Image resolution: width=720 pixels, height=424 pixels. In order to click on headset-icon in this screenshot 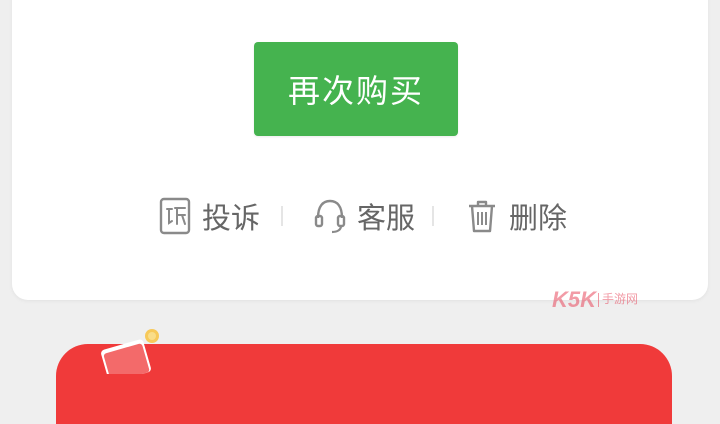, I will do `click(330, 216)`.